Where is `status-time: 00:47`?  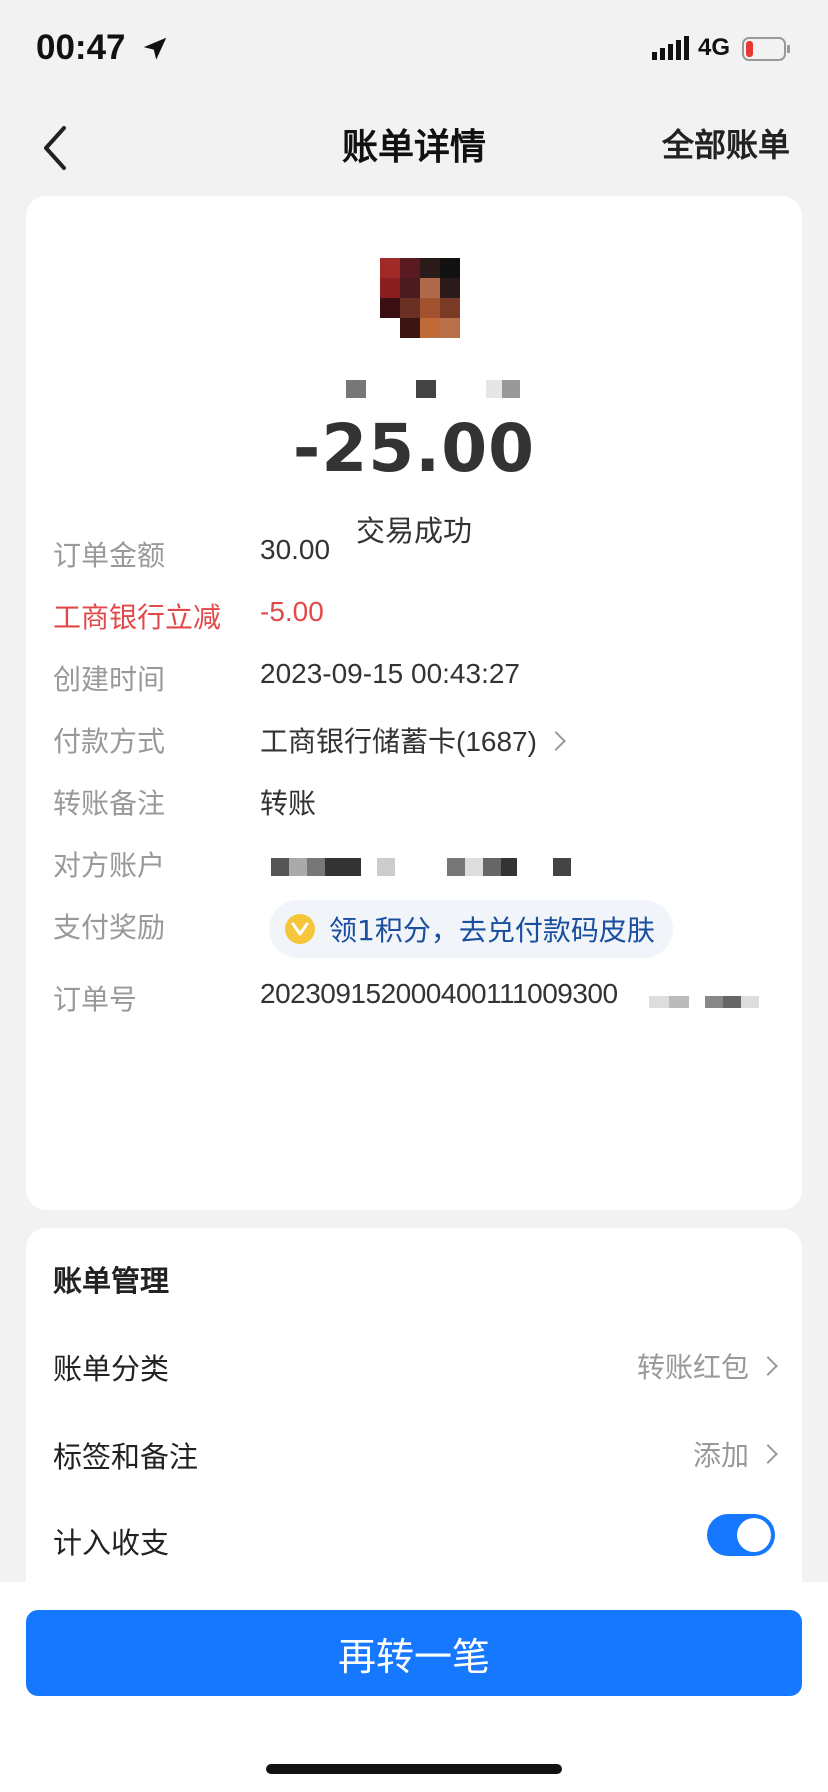
status-time: 00:47 is located at coordinates (81, 47).